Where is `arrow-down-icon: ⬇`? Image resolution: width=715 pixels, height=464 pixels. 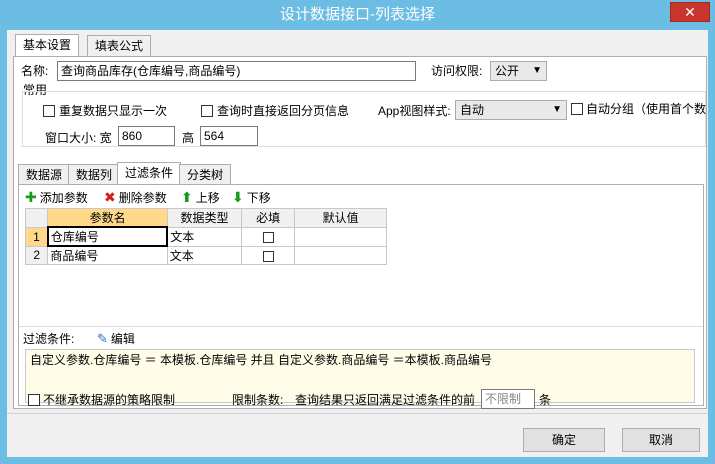 arrow-down-icon: ⬇ is located at coordinates (238, 197).